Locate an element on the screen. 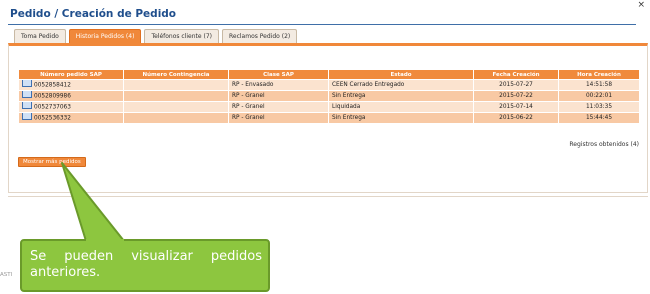  cell-sap: 0052809986 is located at coordinates (71, 96).